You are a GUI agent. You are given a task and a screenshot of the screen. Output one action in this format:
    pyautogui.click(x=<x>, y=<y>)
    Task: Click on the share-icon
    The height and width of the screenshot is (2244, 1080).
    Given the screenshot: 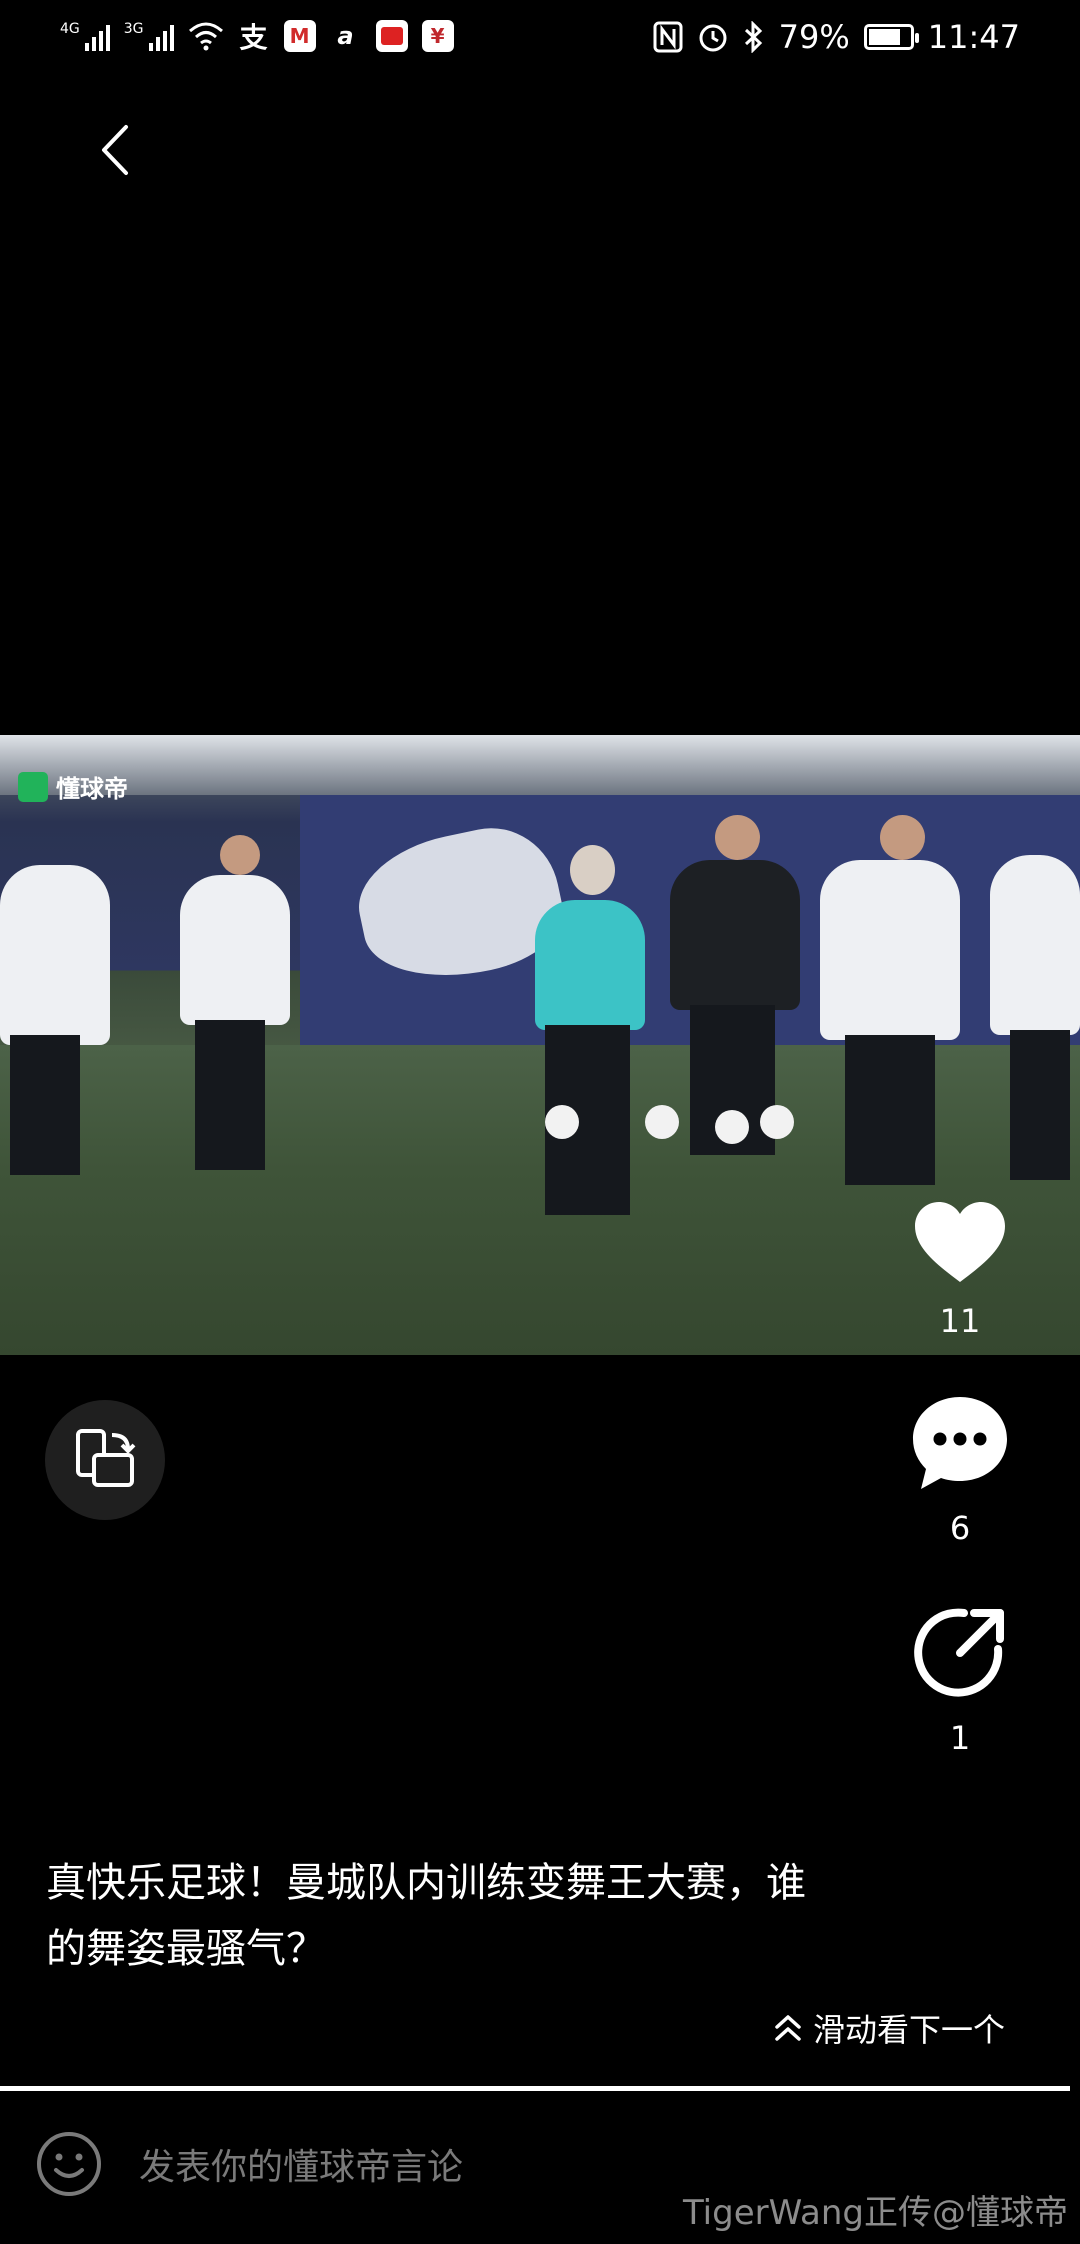 What is the action you would take?
    pyautogui.click(x=959, y=1652)
    